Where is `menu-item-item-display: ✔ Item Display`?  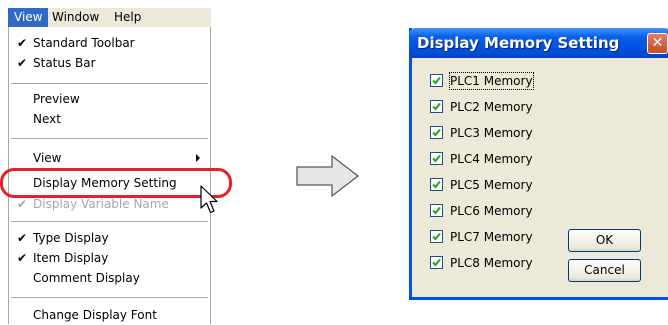
menu-item-item-display: ✔ Item Display is located at coordinates (109, 258).